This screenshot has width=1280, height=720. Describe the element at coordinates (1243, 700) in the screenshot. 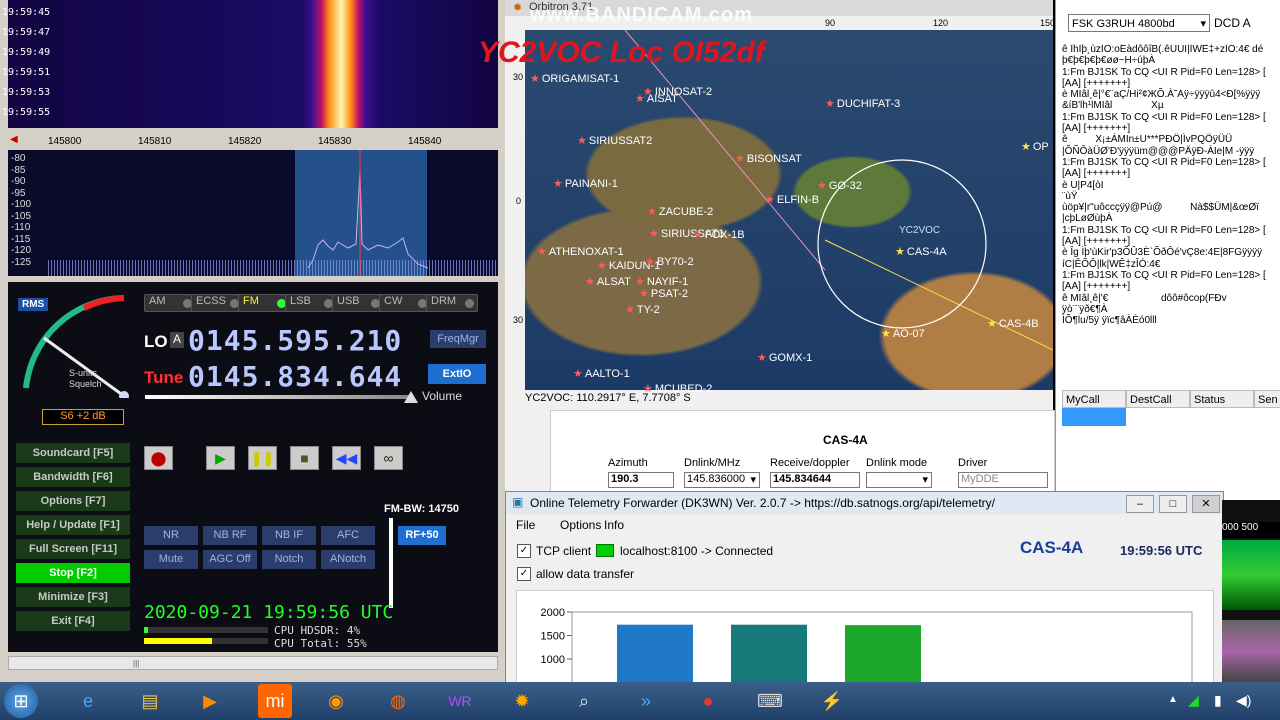

I see `tray-volume-icon: ◀)` at that location.